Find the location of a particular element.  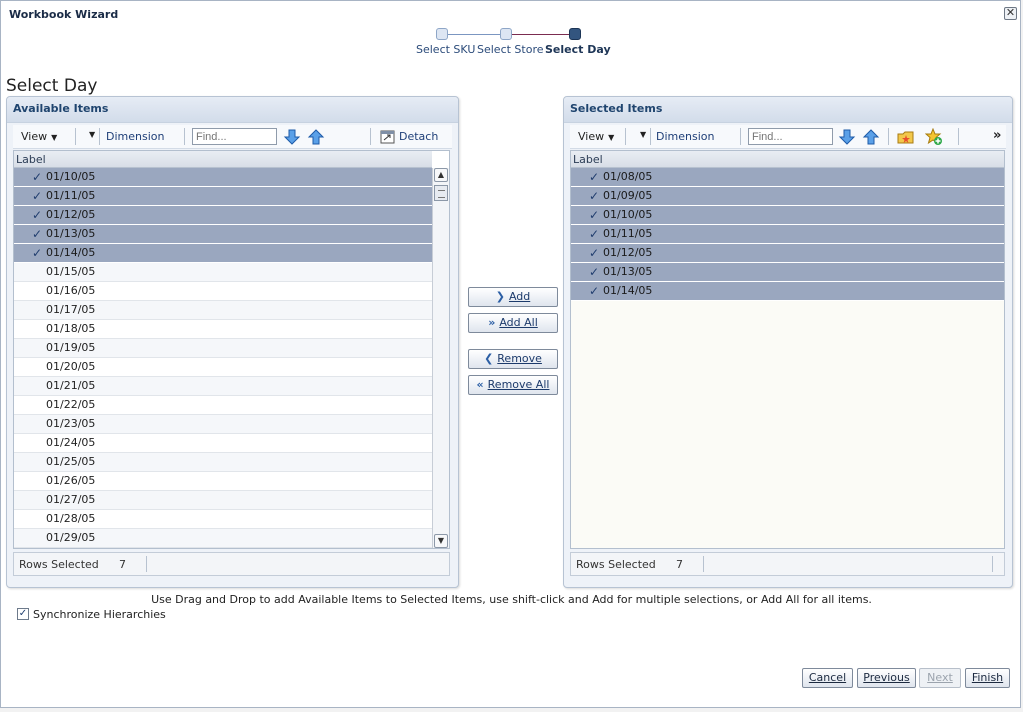

chevron-left-icon: ❮ is located at coordinates (489, 358).